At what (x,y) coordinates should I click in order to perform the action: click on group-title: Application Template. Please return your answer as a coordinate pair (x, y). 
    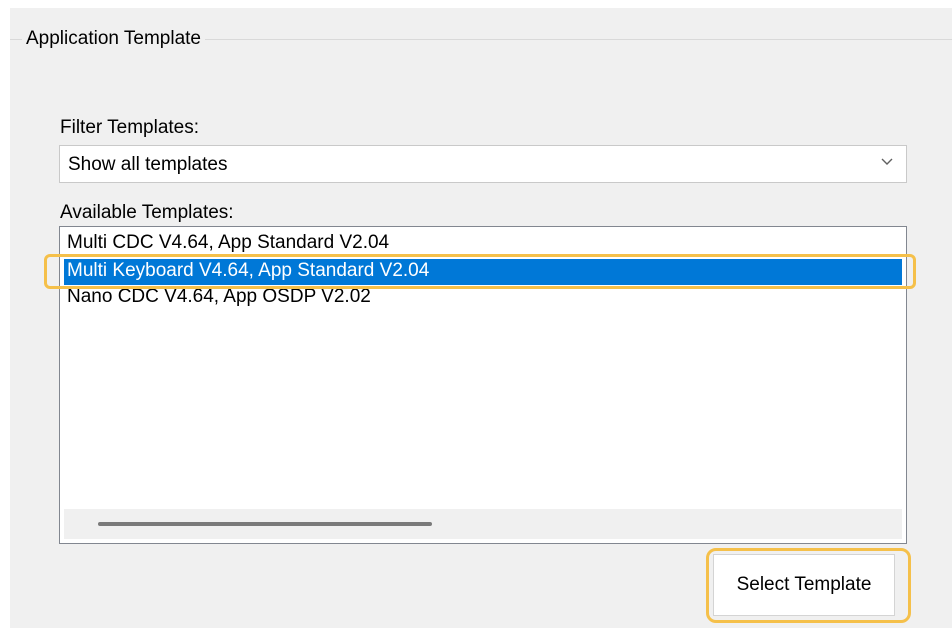
    Looking at the image, I should click on (113, 39).